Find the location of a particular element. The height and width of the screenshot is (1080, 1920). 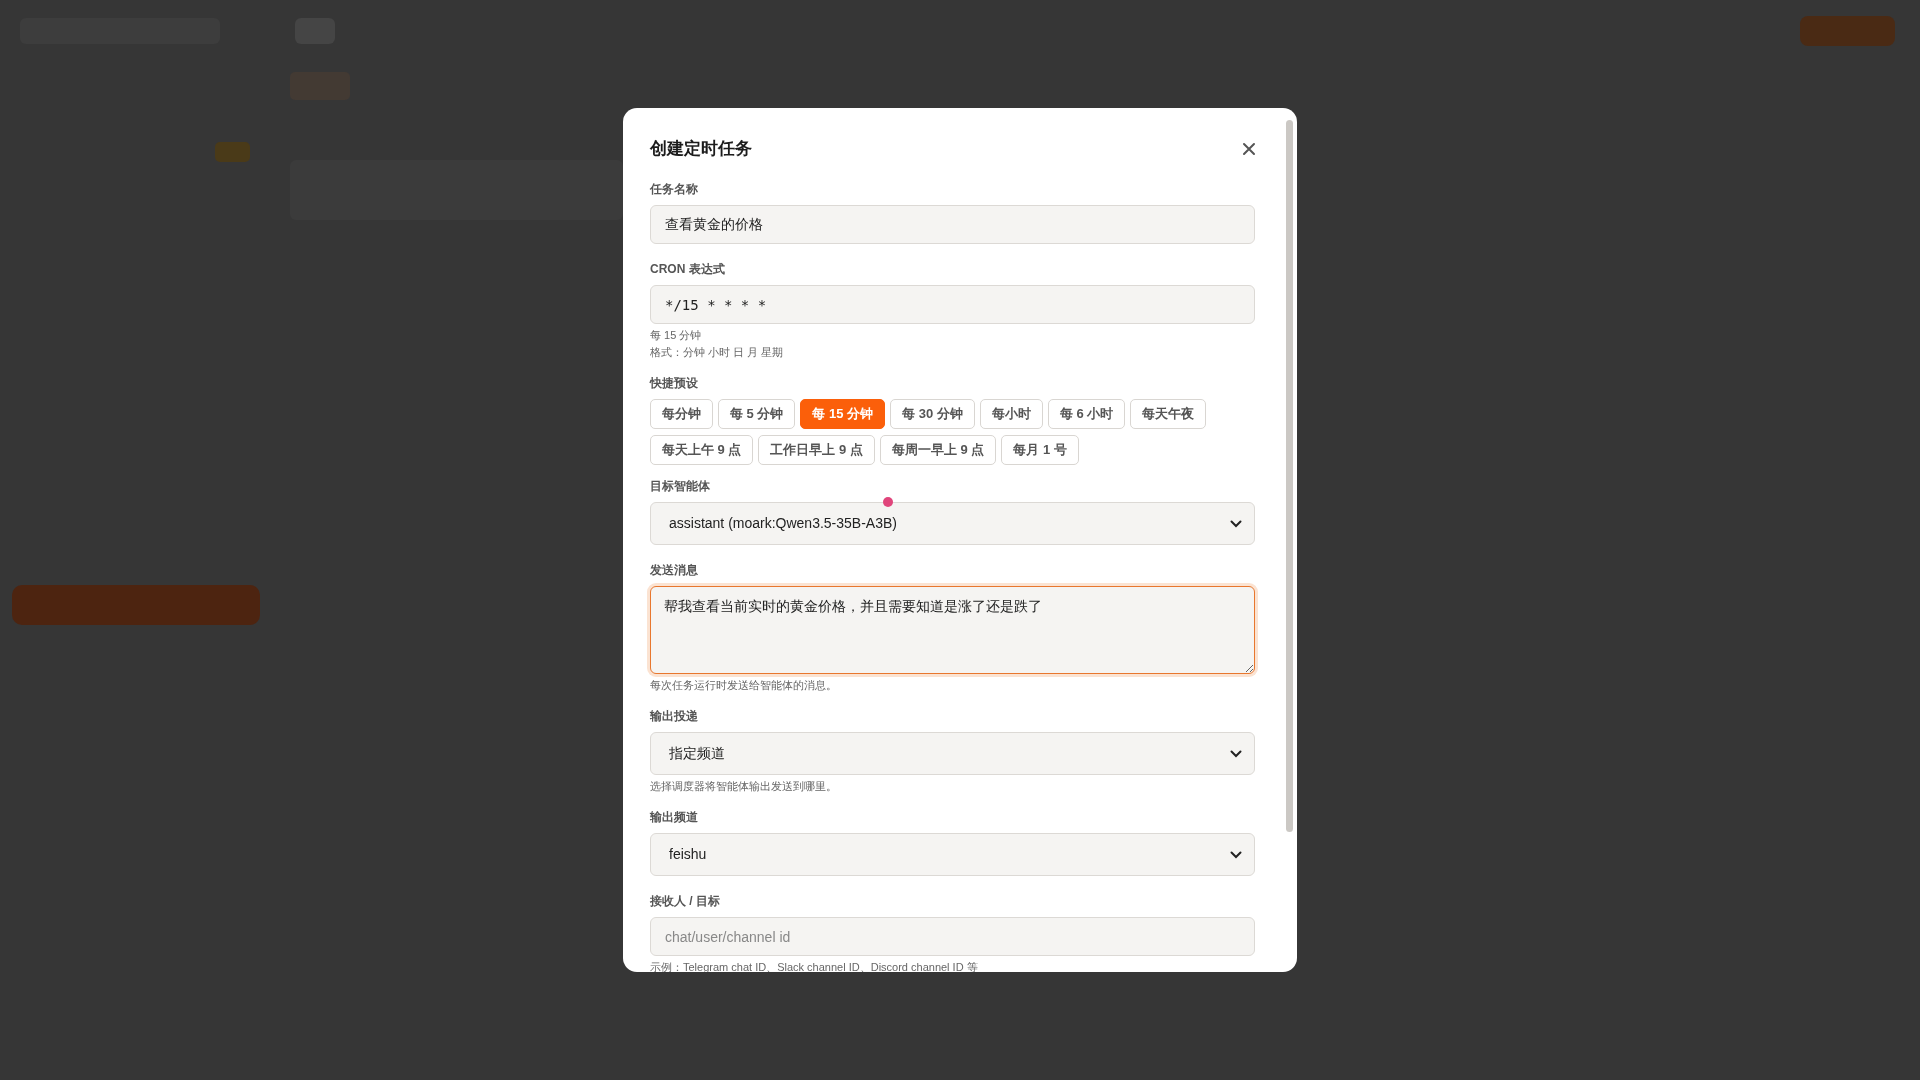

preset-chip: 每周一早上 9 点 is located at coordinates (938, 450).